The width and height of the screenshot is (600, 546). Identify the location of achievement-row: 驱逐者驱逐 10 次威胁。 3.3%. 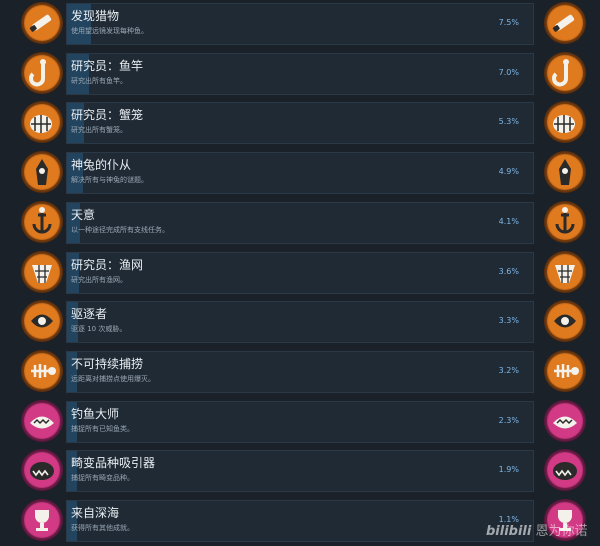
(300, 322).